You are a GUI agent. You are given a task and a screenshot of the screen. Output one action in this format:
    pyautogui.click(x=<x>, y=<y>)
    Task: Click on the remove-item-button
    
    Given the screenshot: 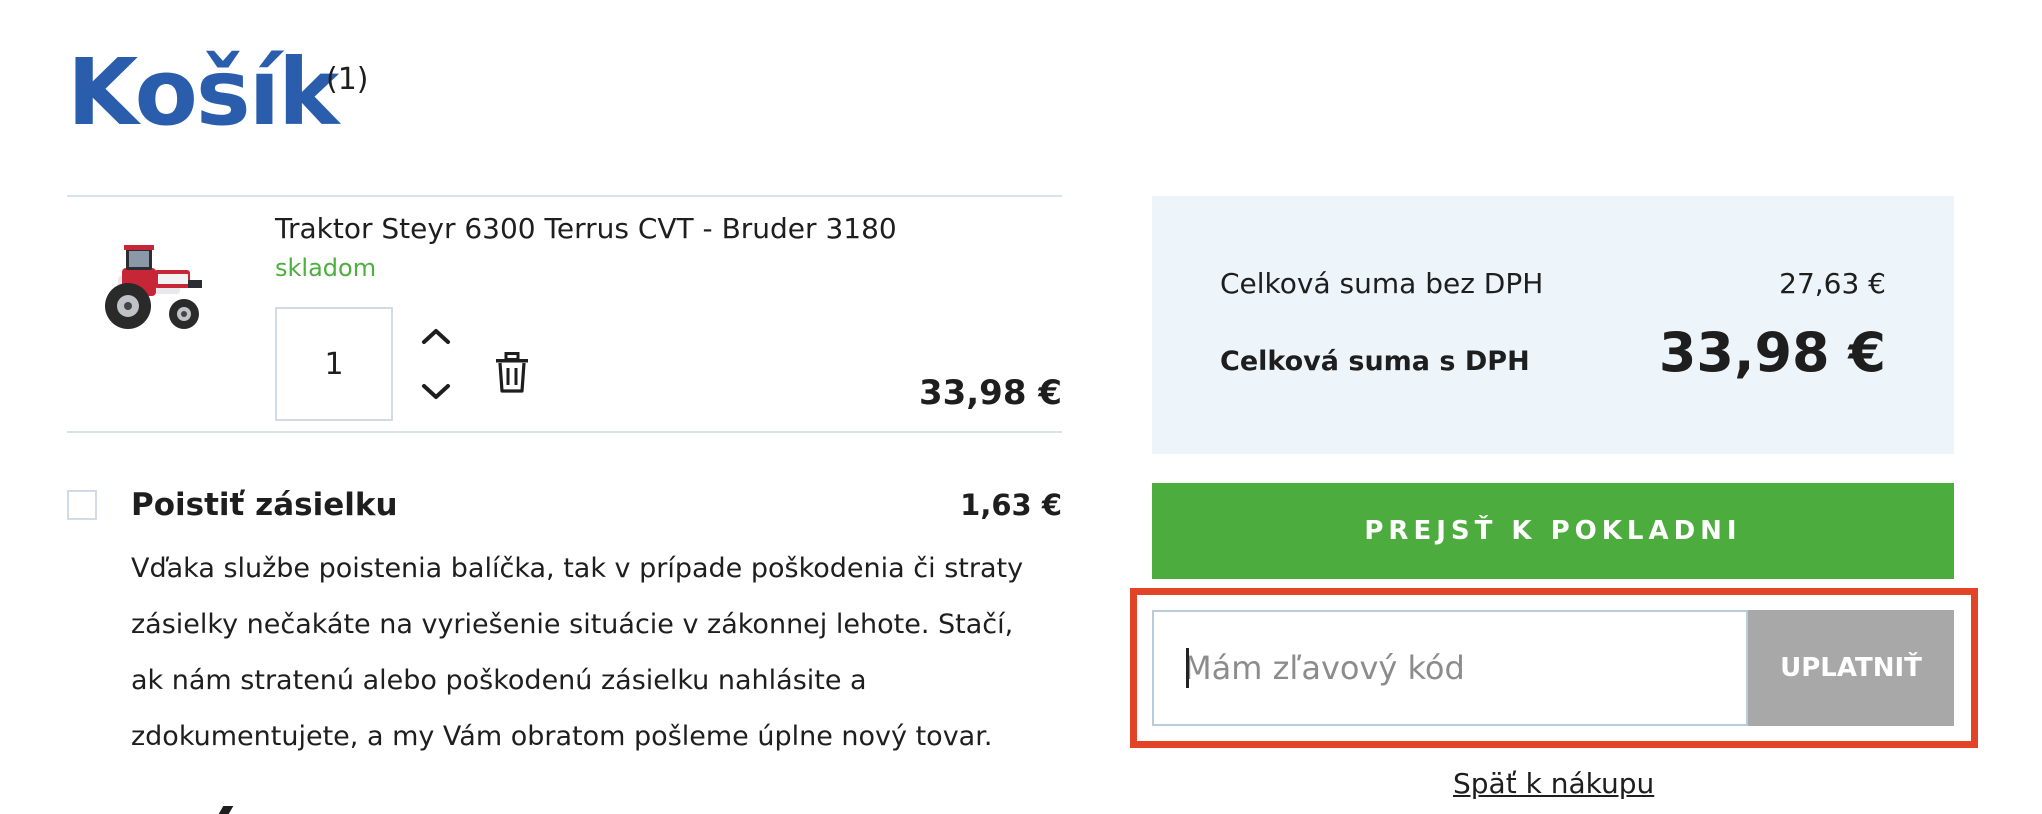 What is the action you would take?
    pyautogui.click(x=512, y=373)
    